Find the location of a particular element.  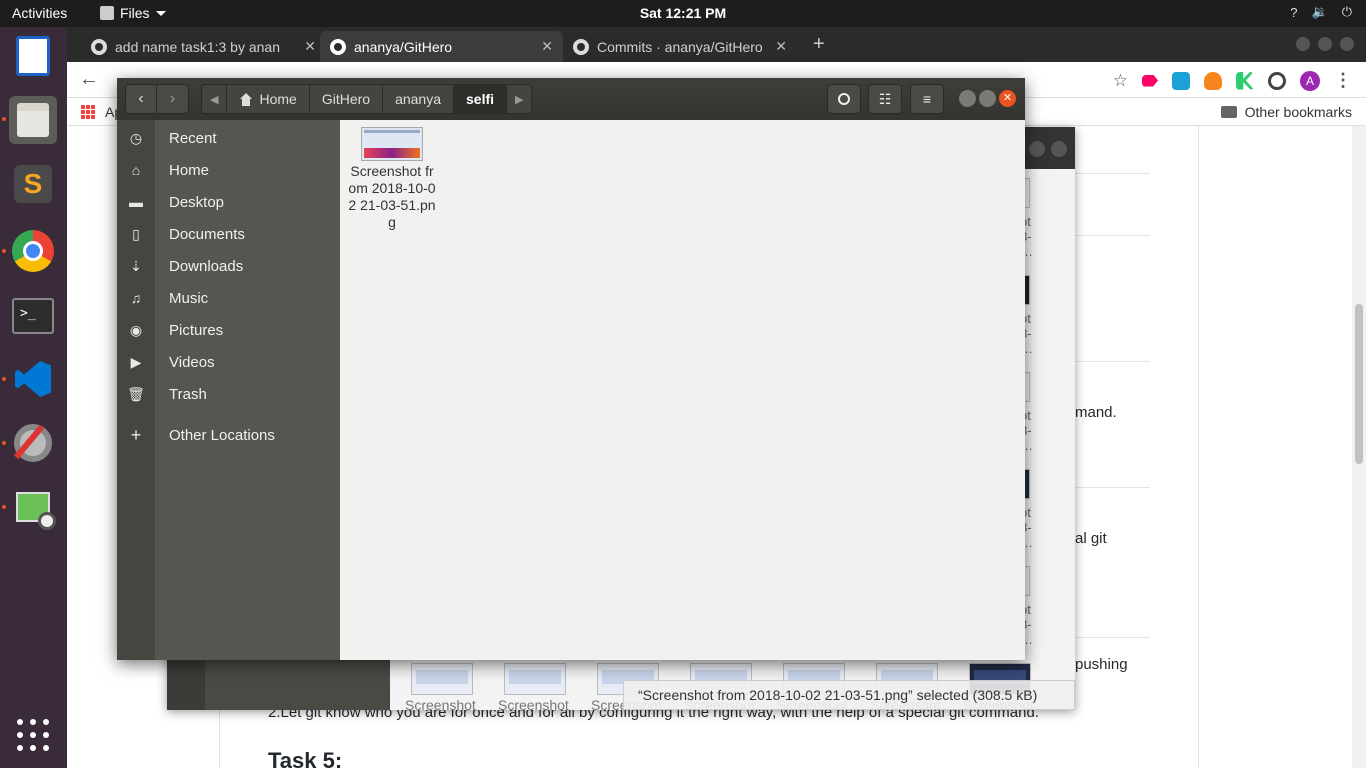

sidebar-item-label: Home is located at coordinates (189, 170).